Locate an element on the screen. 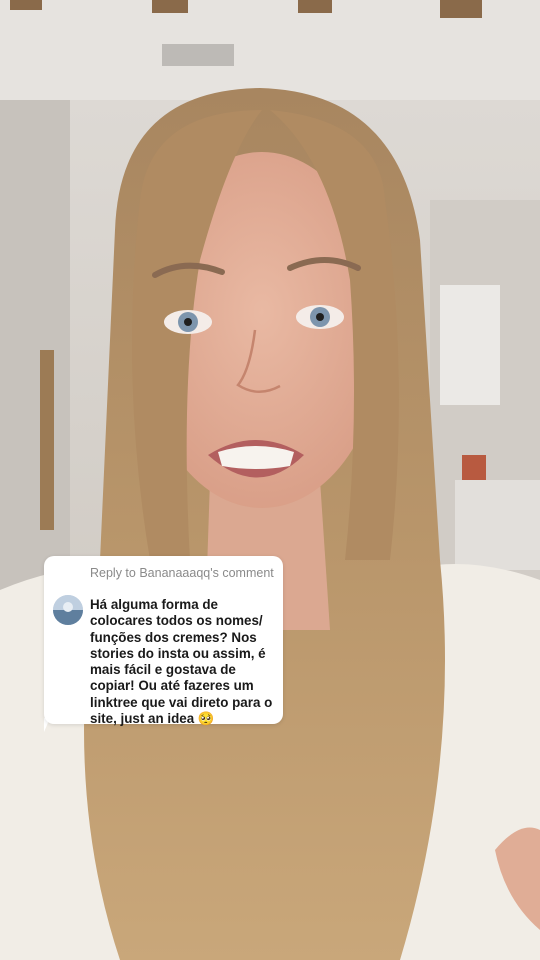 The height and width of the screenshot is (960, 540). avatar-image is located at coordinates (68, 610).